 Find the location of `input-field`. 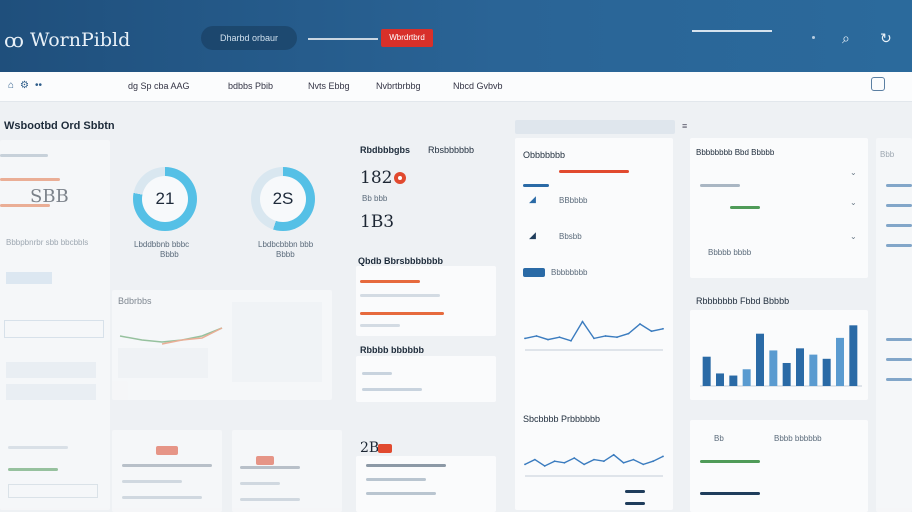

input-field is located at coordinates (53, 491).